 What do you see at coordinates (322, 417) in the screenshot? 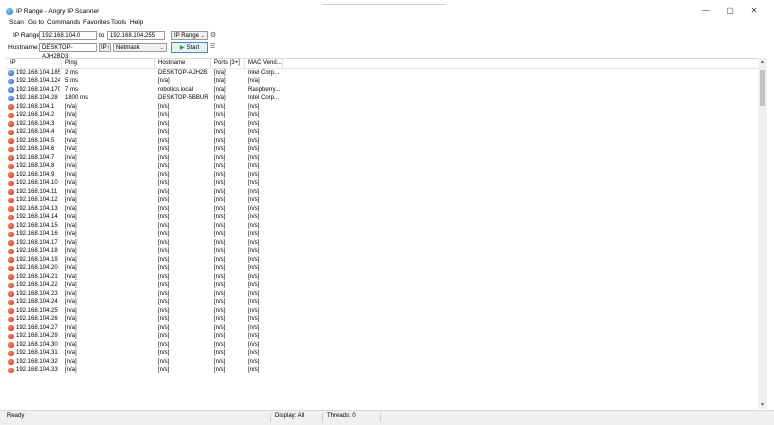
I see `status-divider` at bounding box center [322, 417].